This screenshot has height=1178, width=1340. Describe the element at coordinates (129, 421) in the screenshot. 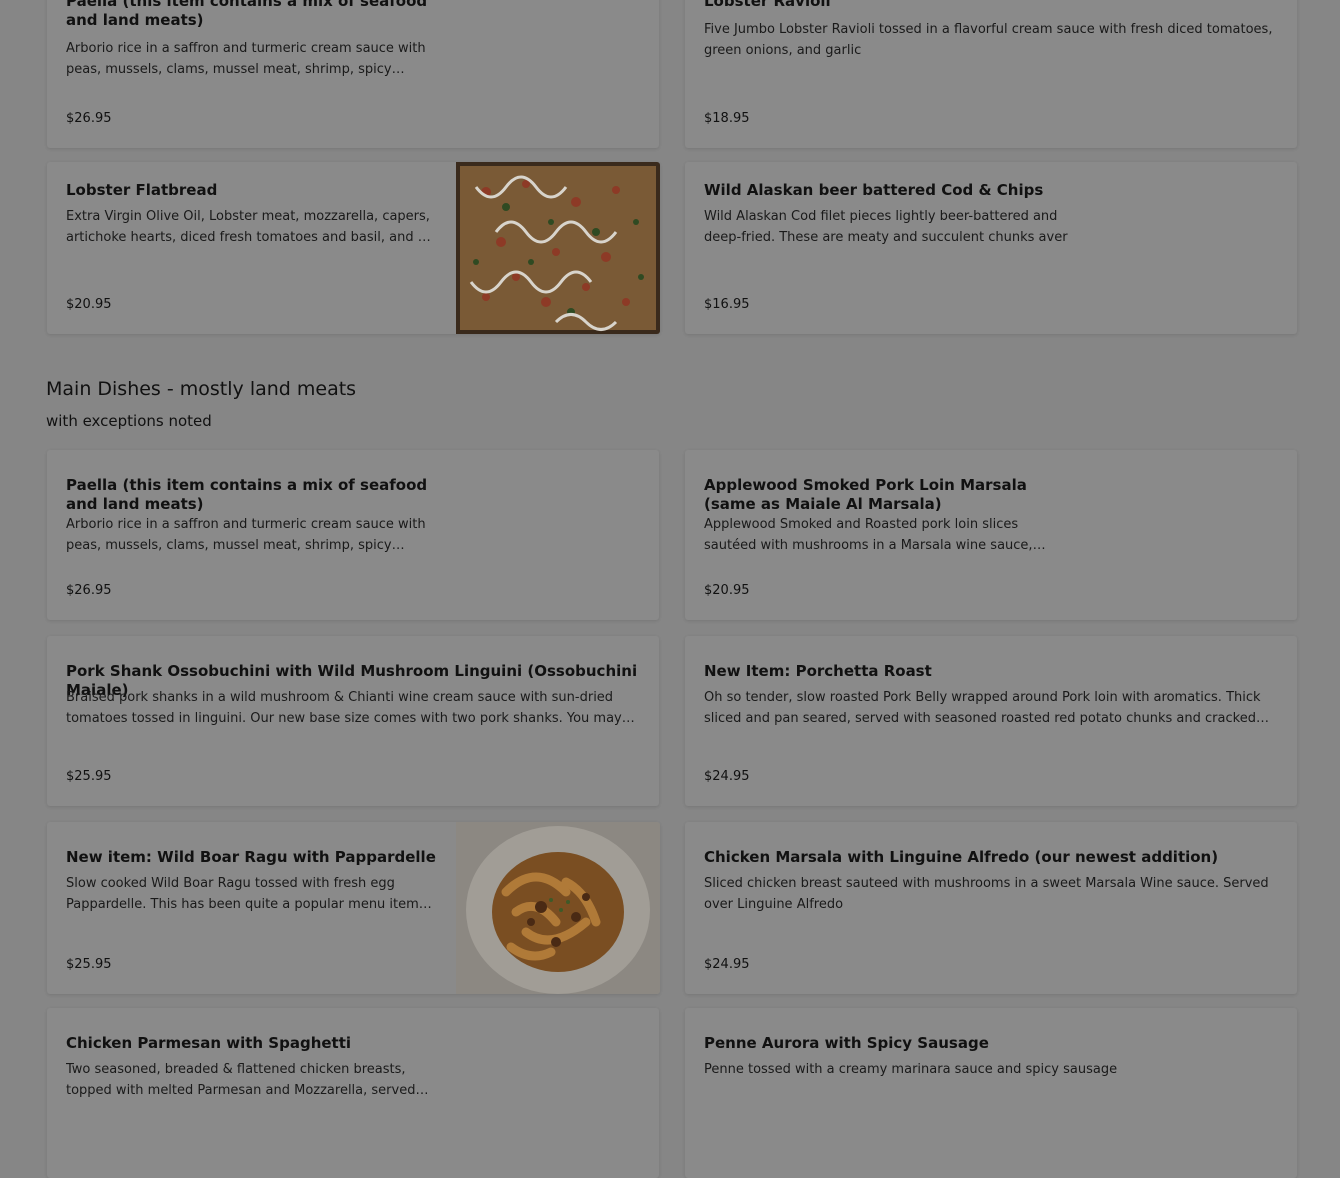

I see `section-subtitle: with exceptions noted` at that location.